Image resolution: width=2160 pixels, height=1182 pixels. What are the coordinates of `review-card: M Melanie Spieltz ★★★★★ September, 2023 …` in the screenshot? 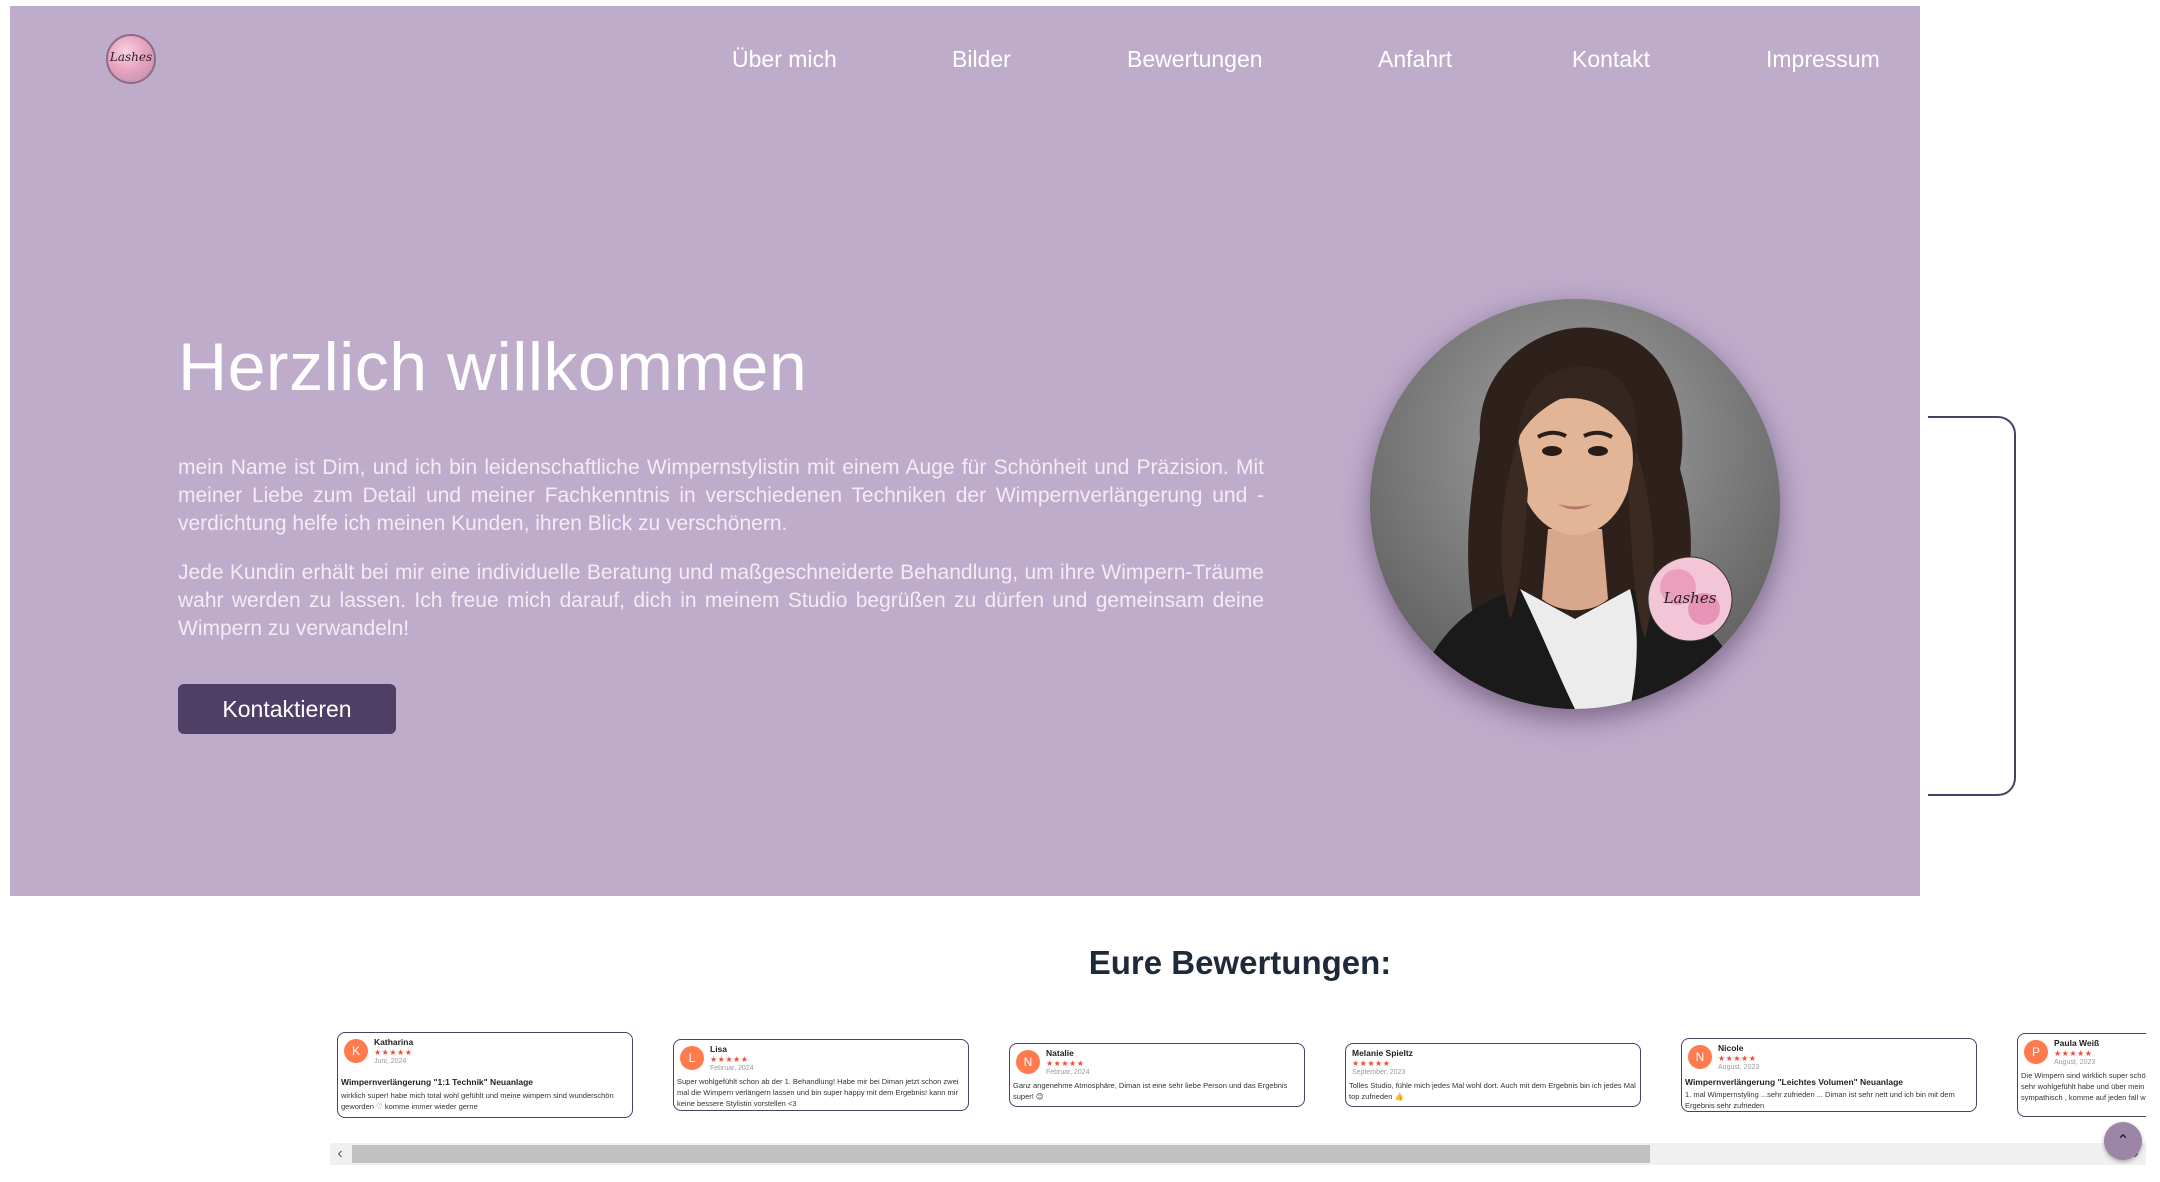 It's located at (1493, 1075).